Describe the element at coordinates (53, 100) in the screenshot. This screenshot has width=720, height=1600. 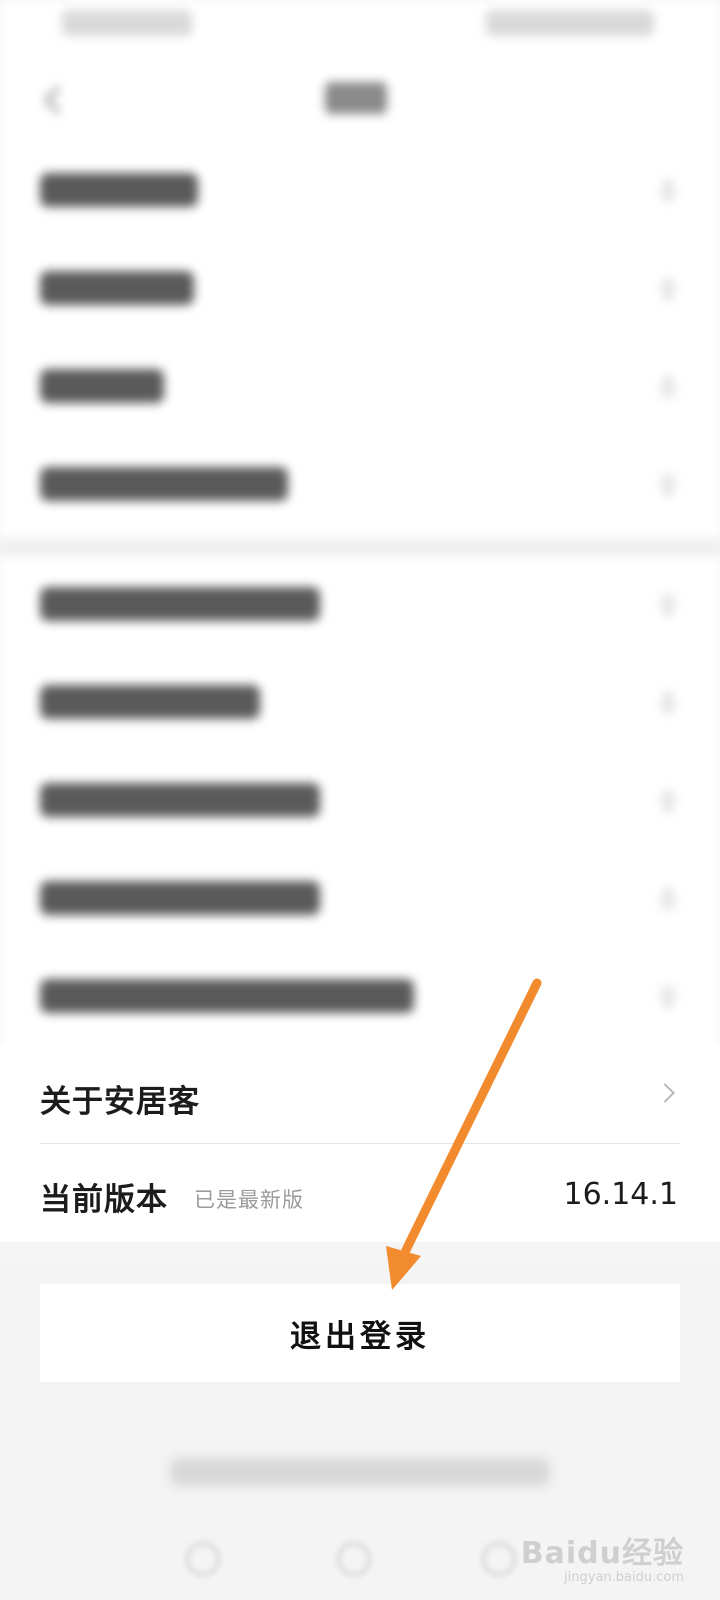
I see `back-arrow-icon` at that location.